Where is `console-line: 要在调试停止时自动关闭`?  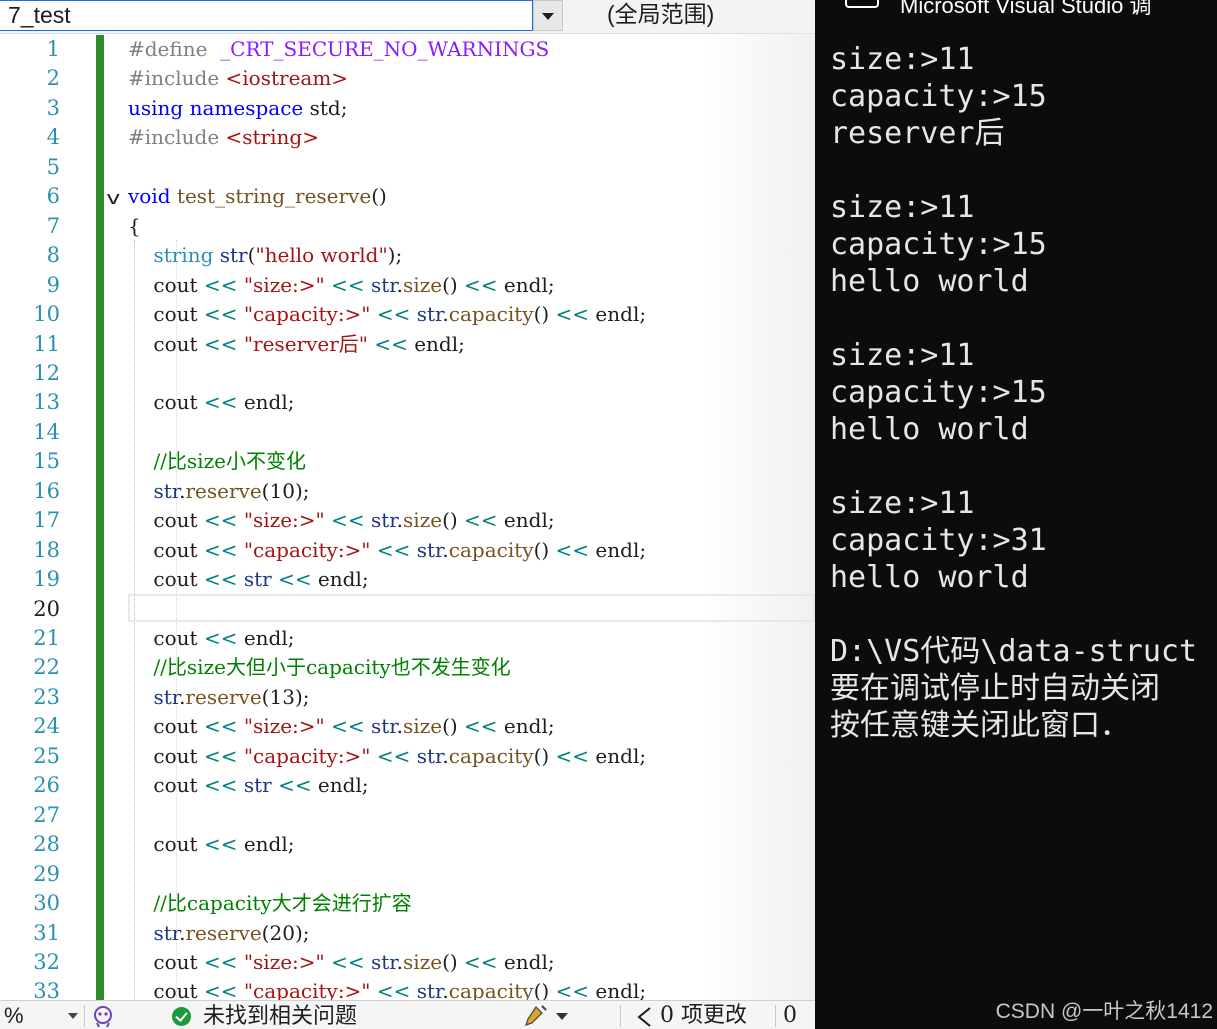 console-line: 要在调试停止时自动关闭 is located at coordinates (995, 688).